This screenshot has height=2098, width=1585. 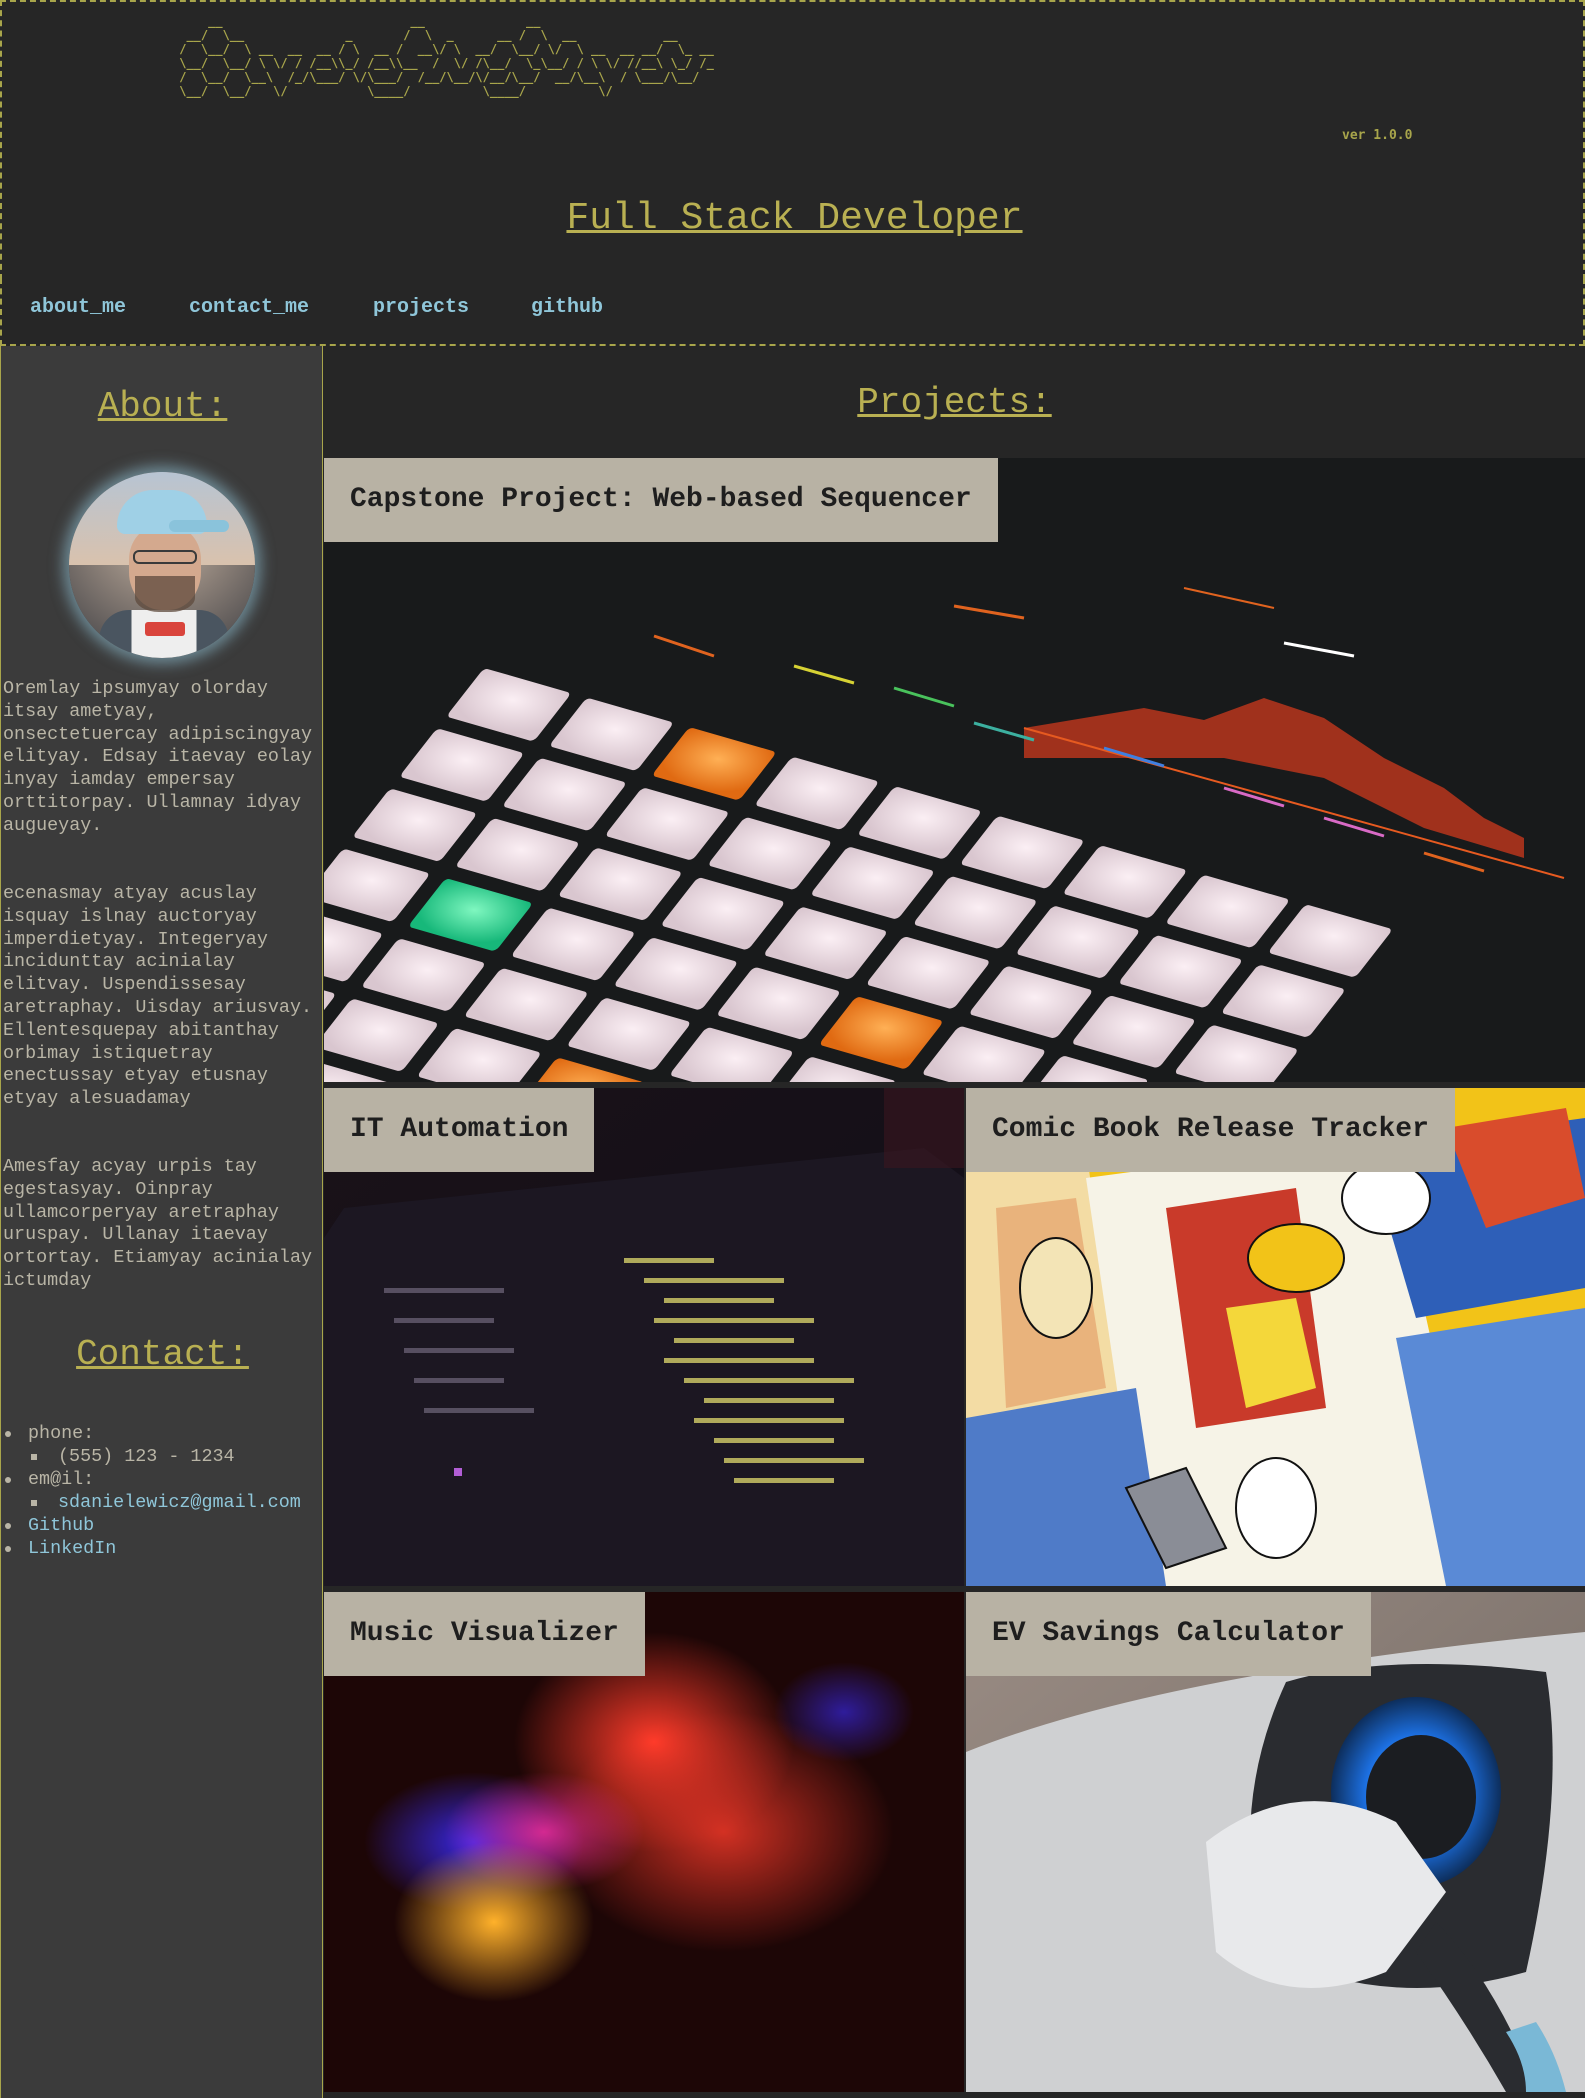 What do you see at coordinates (162, 1479) in the screenshot?
I see `list-item: em@il:` at bounding box center [162, 1479].